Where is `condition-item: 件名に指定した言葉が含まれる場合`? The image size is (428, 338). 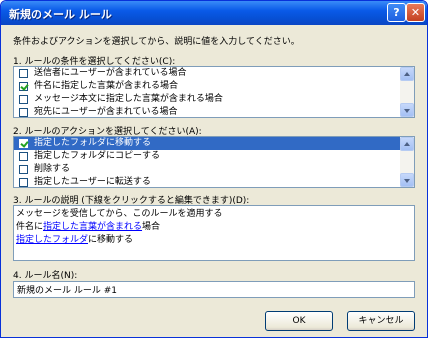 condition-item: 件名に指定した言葉が含まれる場合 is located at coordinates (214, 86).